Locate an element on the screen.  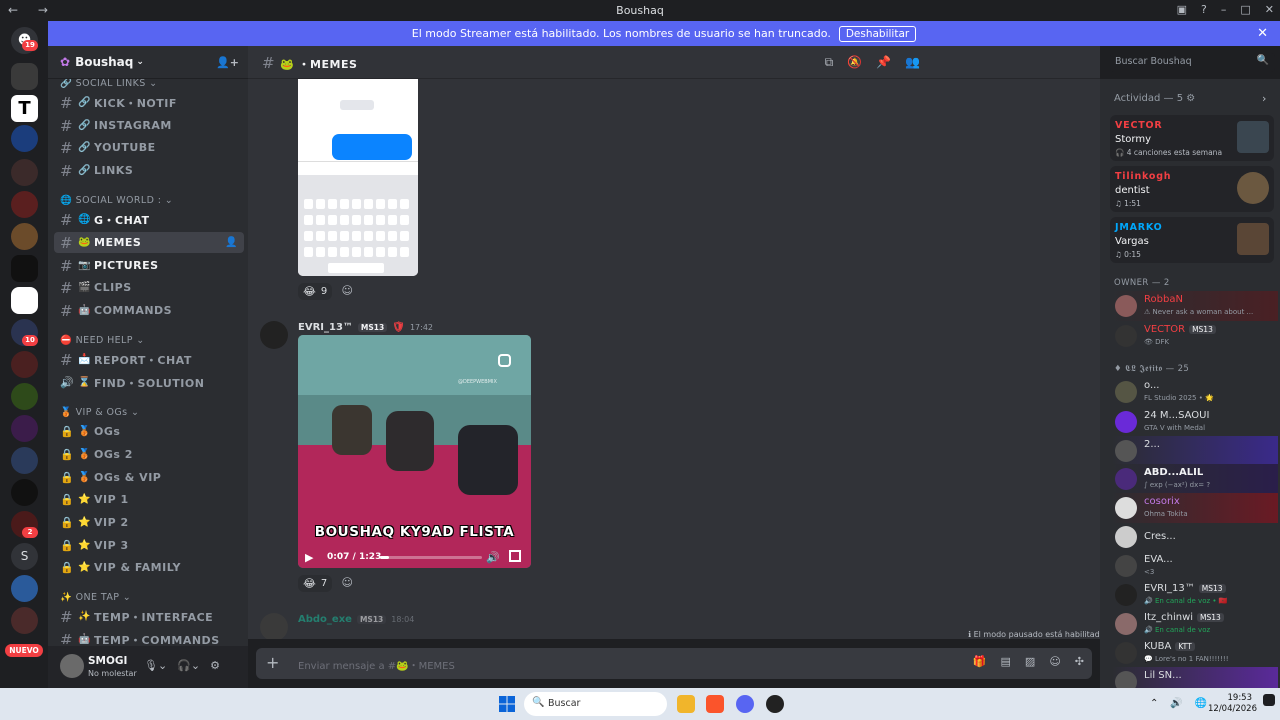
channel-ogs: 🔒 🥉 OGs is located at coordinates (149, 431).